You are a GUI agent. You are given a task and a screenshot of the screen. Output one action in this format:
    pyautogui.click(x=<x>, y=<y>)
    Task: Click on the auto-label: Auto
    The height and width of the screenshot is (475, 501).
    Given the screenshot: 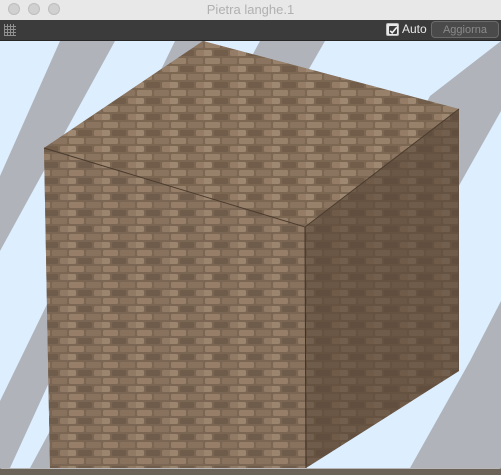 What is the action you would take?
    pyautogui.click(x=414, y=29)
    